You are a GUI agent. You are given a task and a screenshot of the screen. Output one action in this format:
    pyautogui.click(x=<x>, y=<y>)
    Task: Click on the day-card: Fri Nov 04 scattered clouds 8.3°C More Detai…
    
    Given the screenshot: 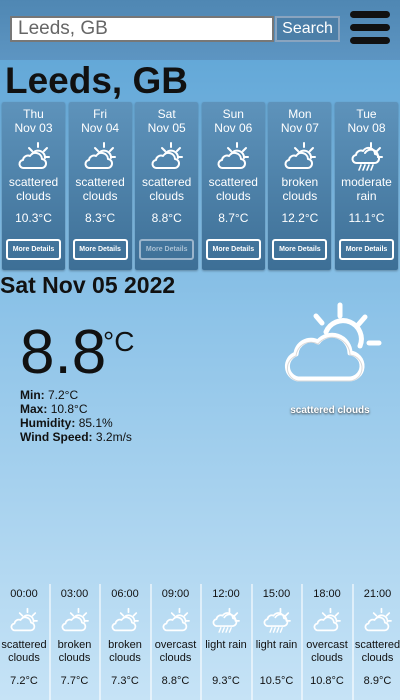 What is the action you would take?
    pyautogui.click(x=100, y=186)
    